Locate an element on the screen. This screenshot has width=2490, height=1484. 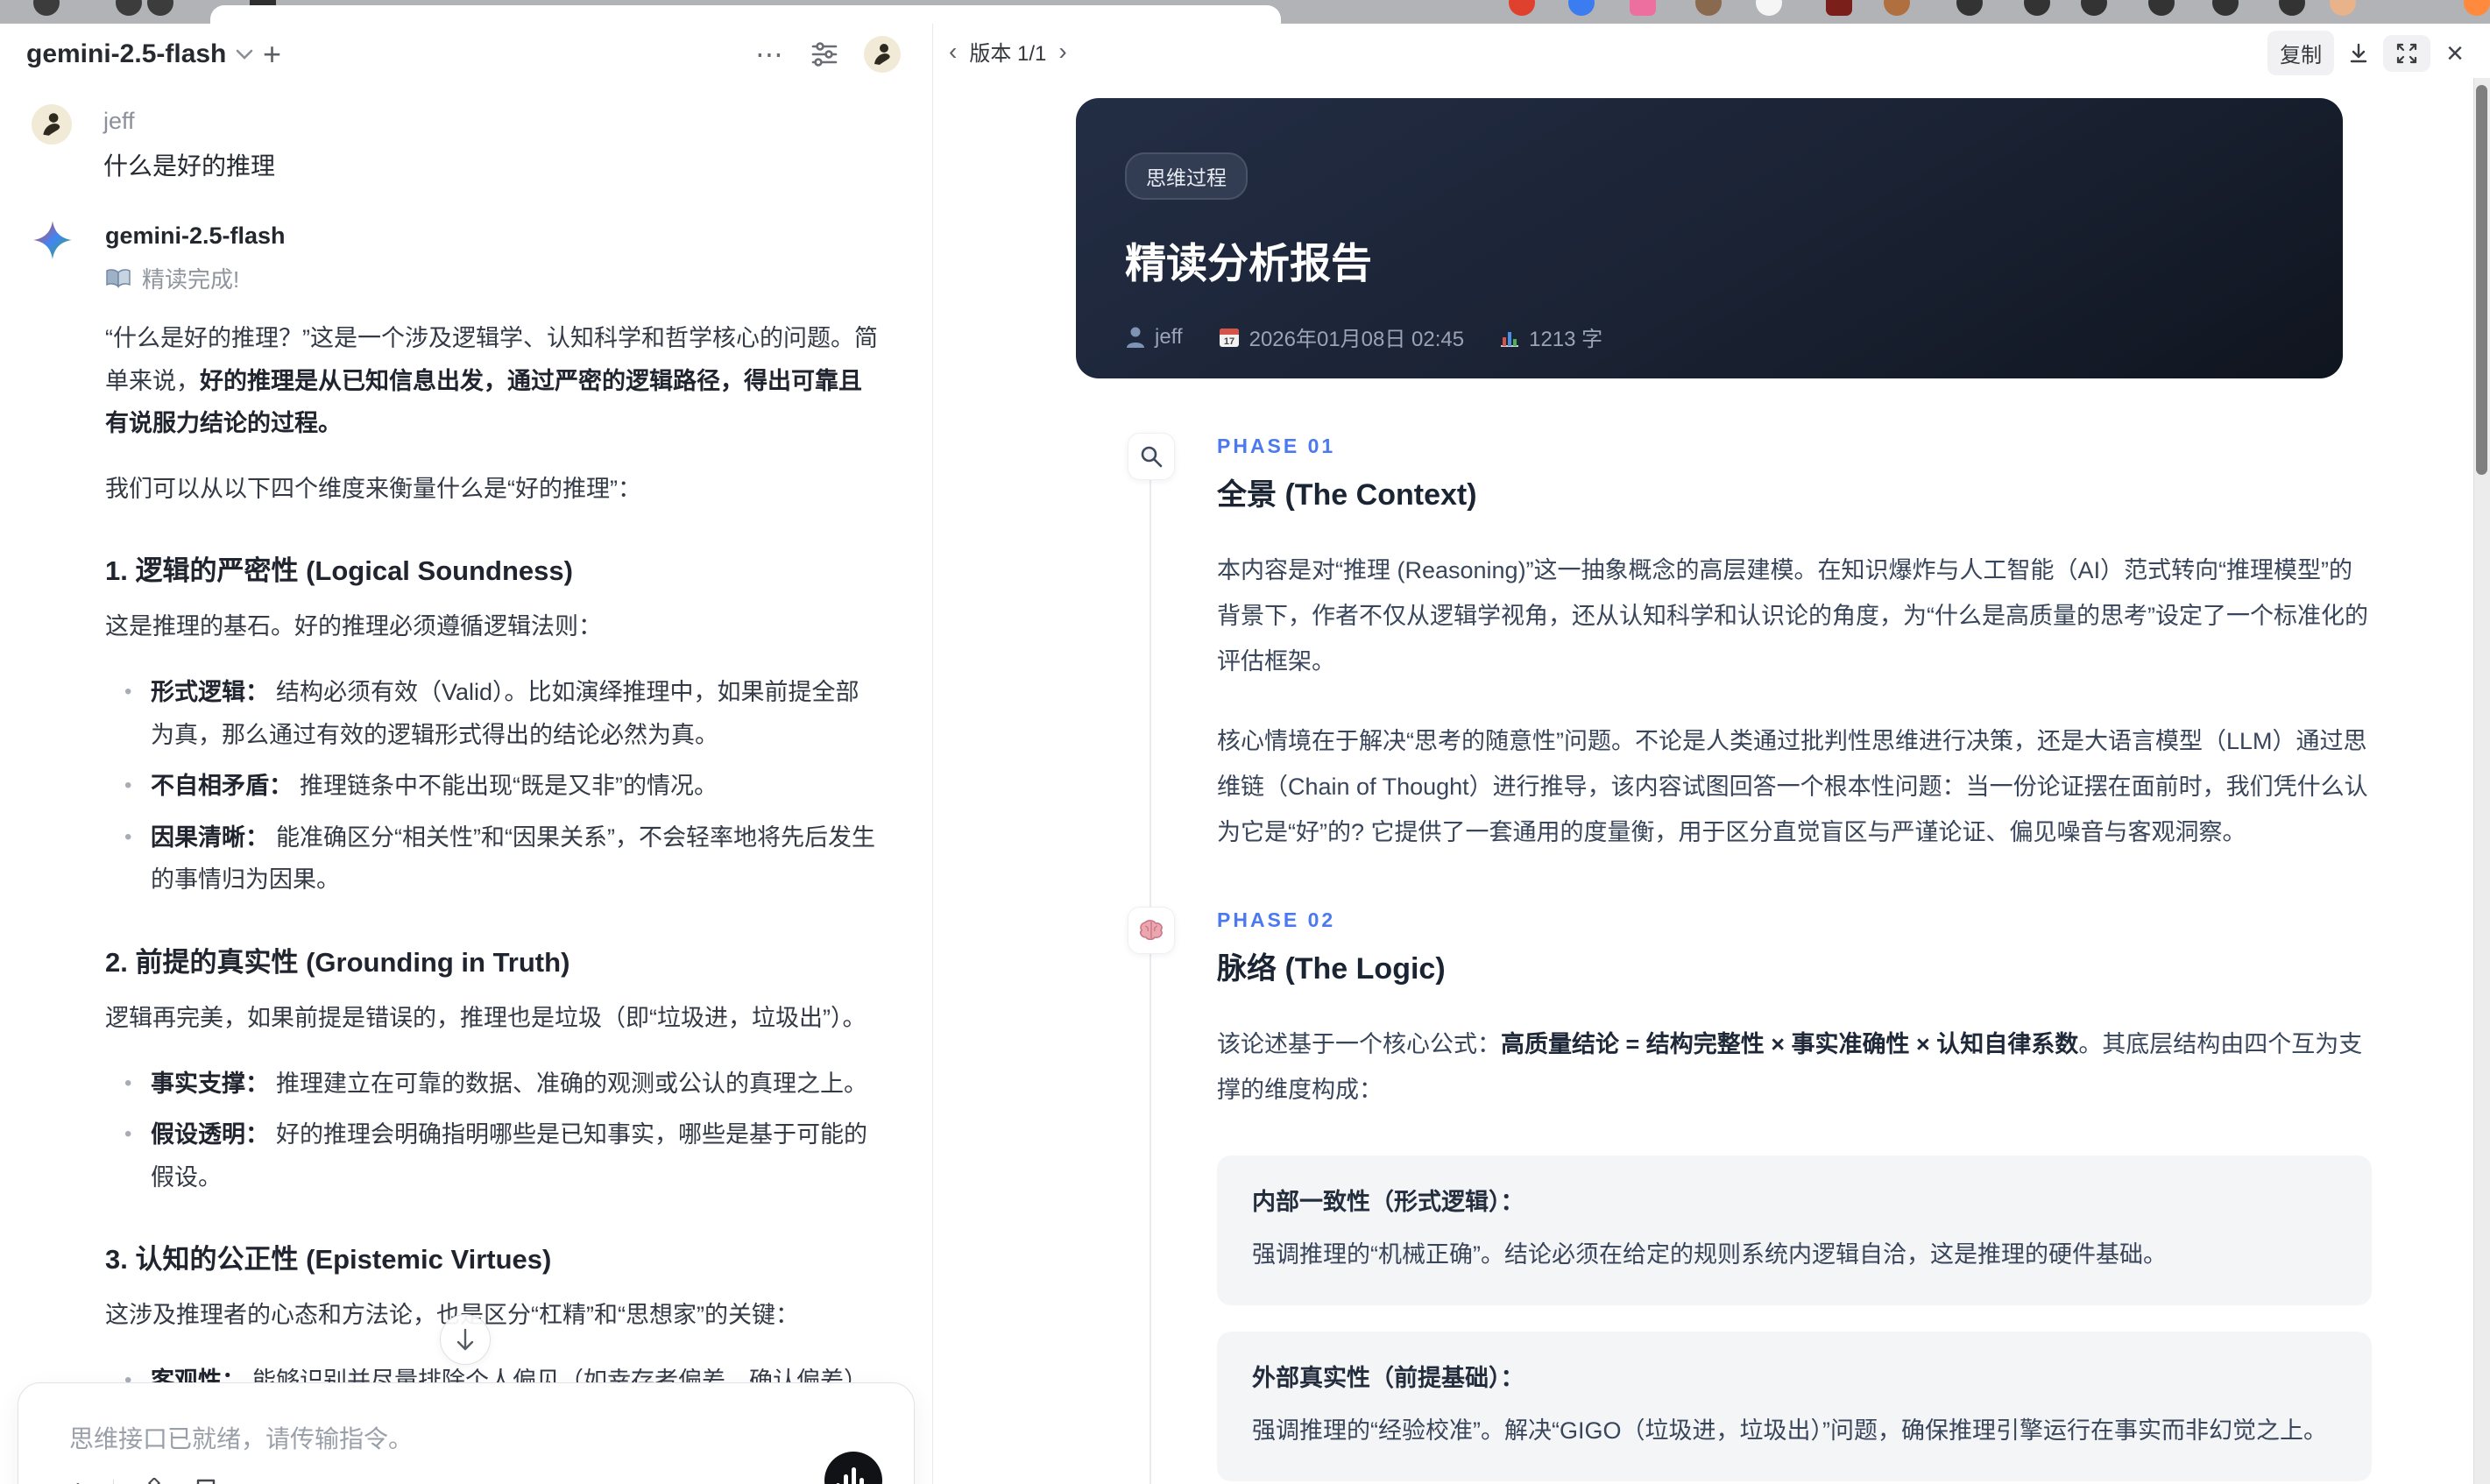
scroll-to-bottom-button is located at coordinates (466, 1339).